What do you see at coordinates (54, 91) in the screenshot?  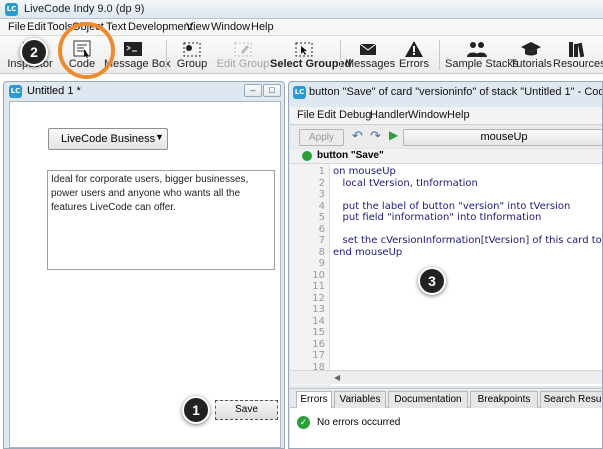 I see `stack-title: Untitled 1 *` at bounding box center [54, 91].